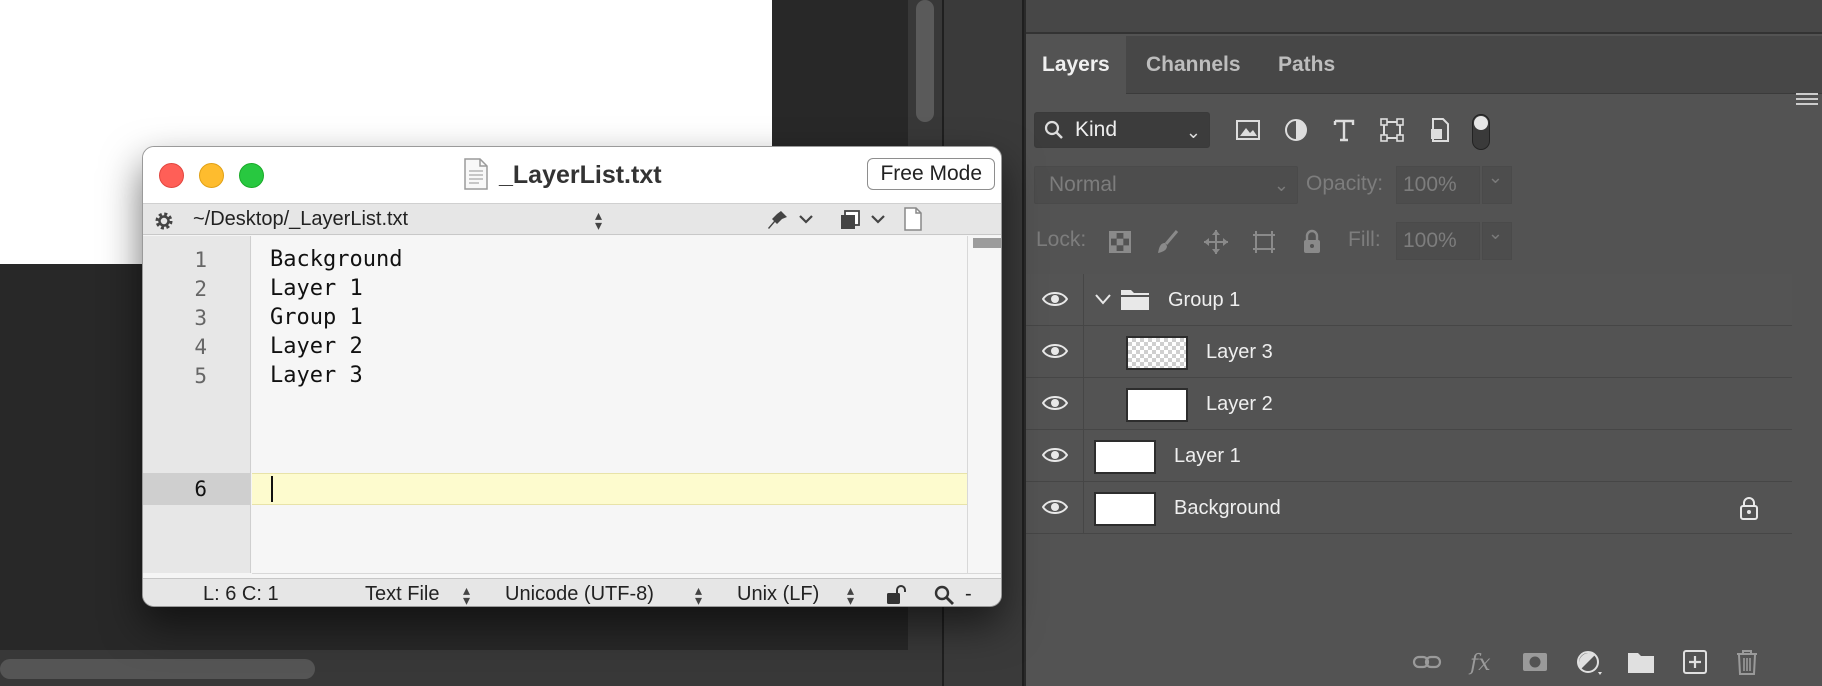 Image resolution: width=1822 pixels, height=686 pixels. I want to click on layer-name: Background, so click(1227, 508).